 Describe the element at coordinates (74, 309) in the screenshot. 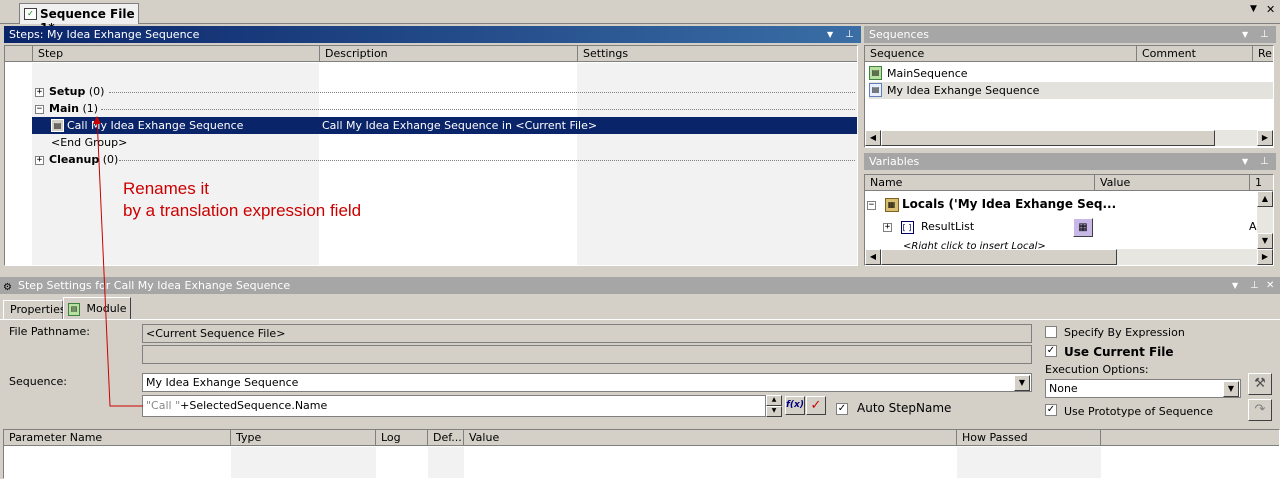

I see `module-icon: ▤` at that location.